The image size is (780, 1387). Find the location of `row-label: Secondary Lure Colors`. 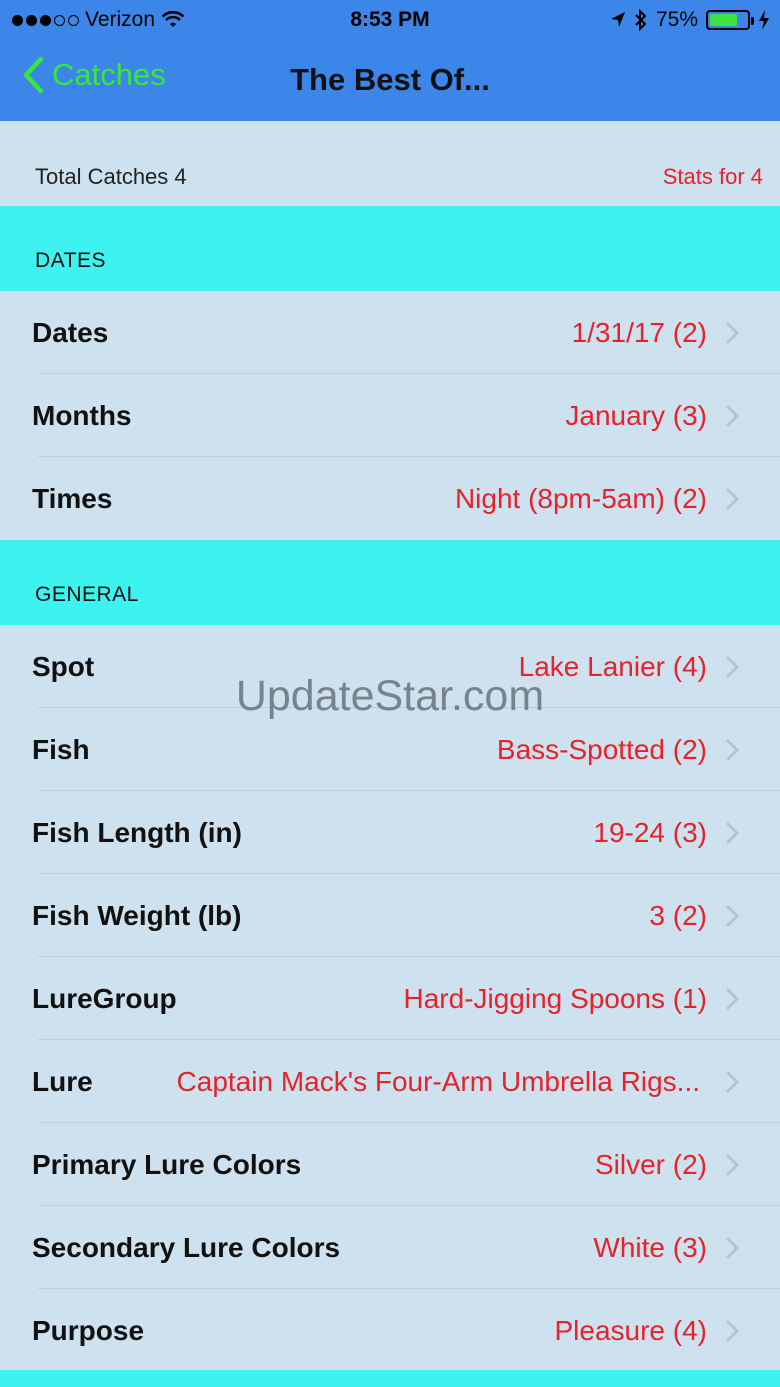

row-label: Secondary Lure Colors is located at coordinates (186, 1247).